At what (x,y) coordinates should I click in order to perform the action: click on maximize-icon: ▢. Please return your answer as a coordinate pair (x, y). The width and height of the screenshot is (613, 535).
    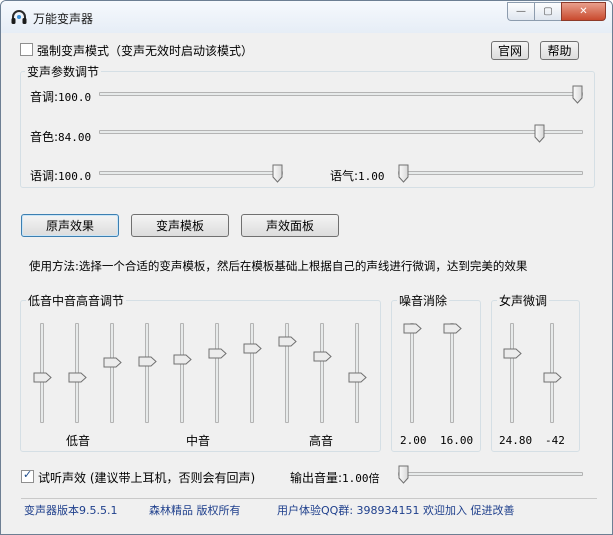
    Looking at the image, I should click on (548, 11).